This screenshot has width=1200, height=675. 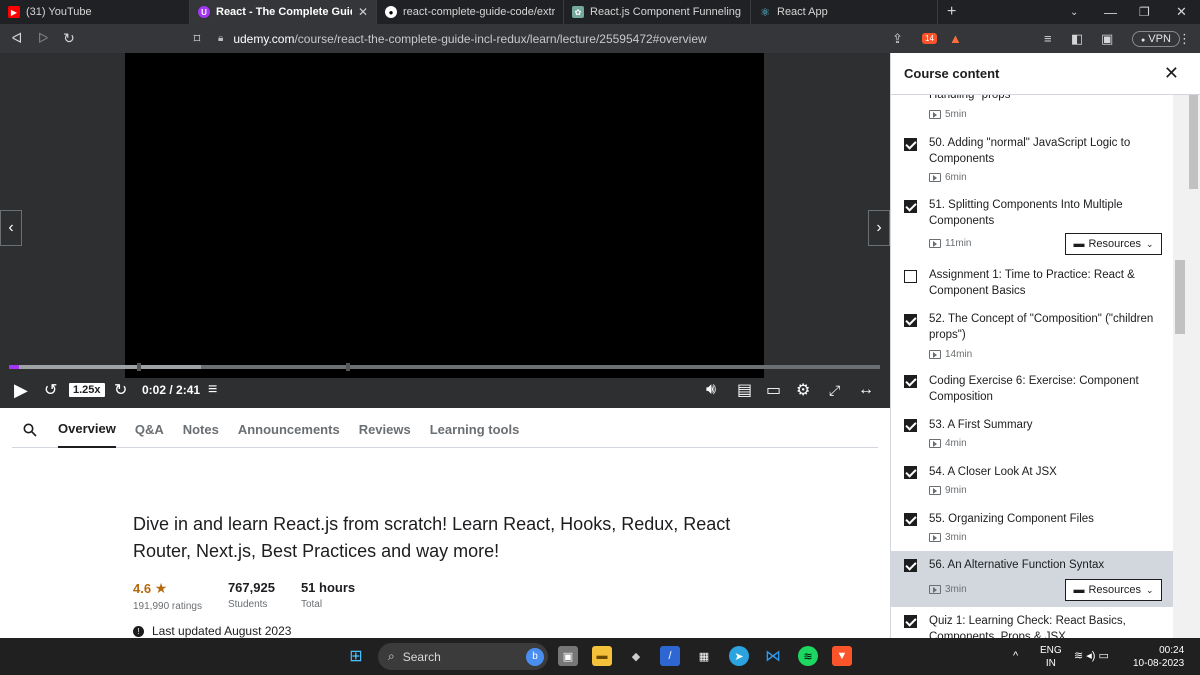 What do you see at coordinates (283, 12) in the screenshot?
I see `tab-udemy: U React - The Complete Guide 2023 ✕` at bounding box center [283, 12].